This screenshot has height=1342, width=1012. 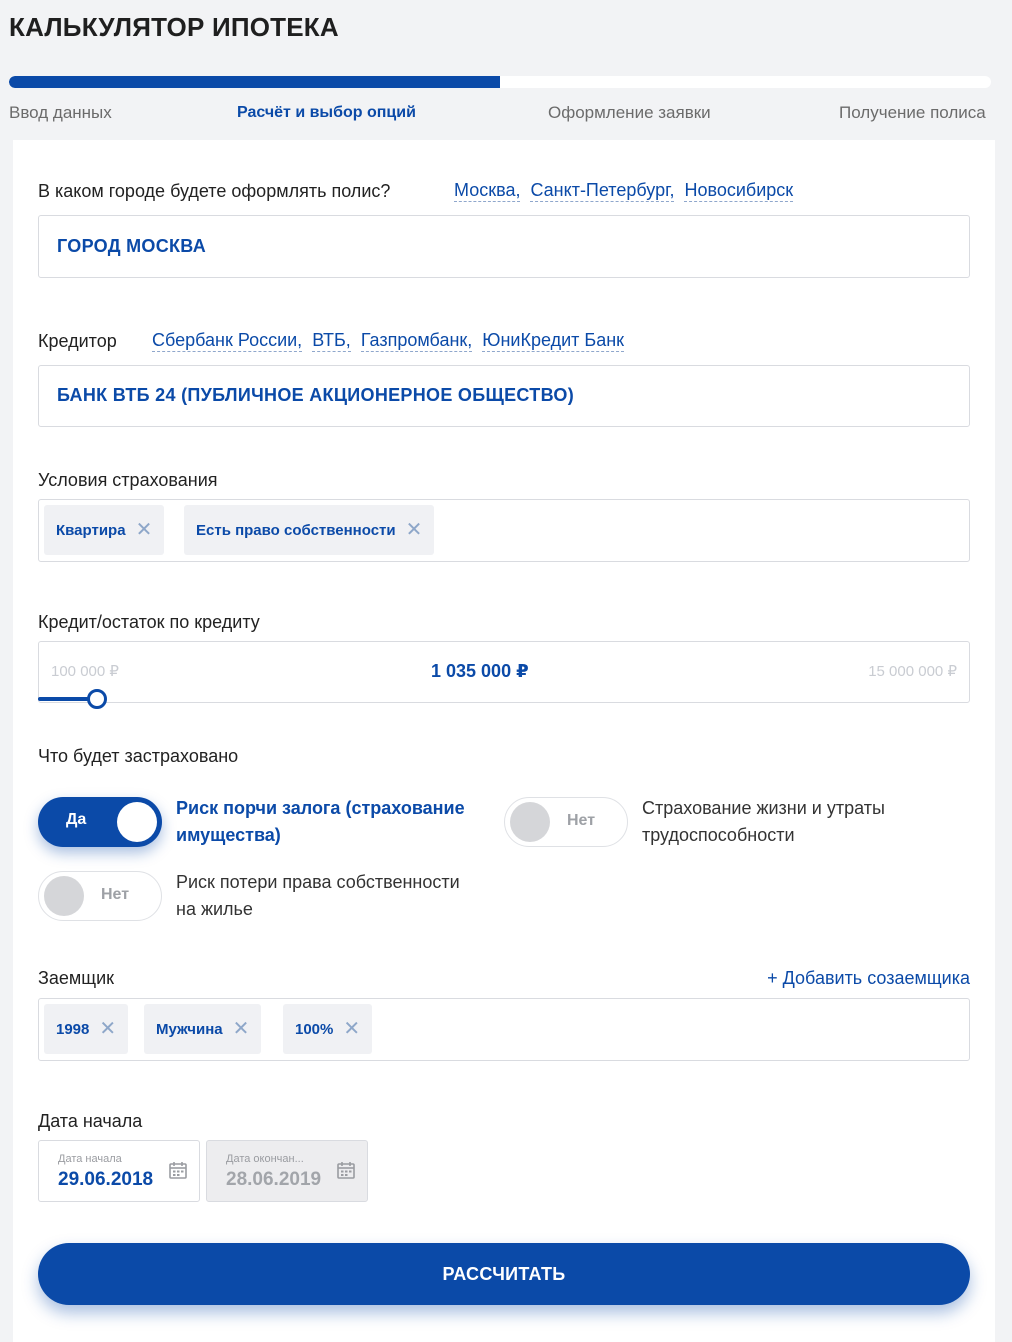 What do you see at coordinates (314, 1029) in the screenshot?
I see `chip-label: 100%` at bounding box center [314, 1029].